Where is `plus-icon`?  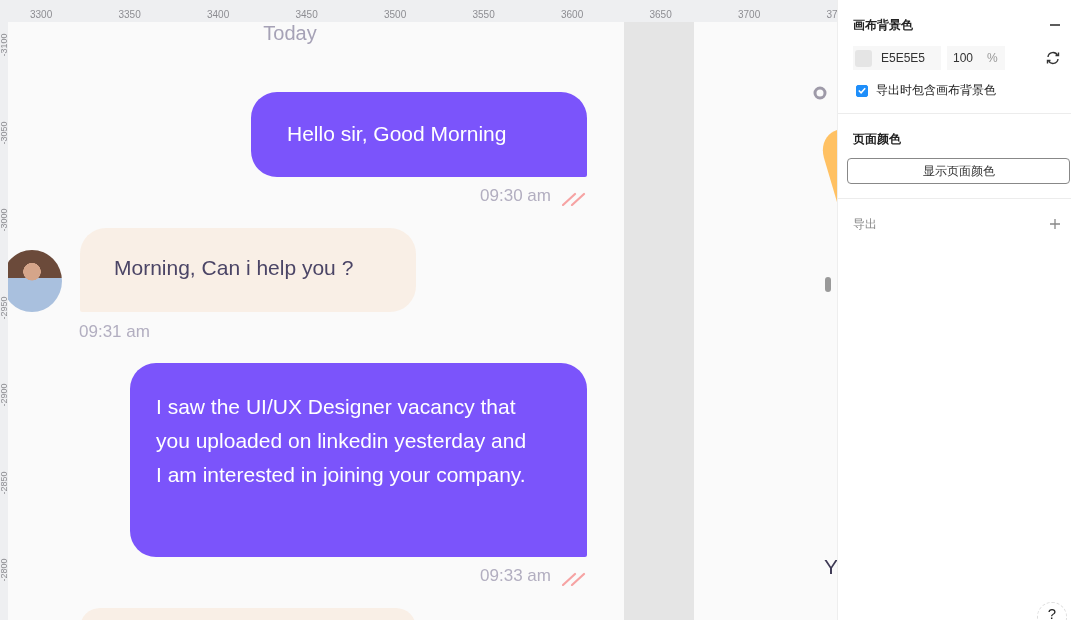 plus-icon is located at coordinates (1055, 224).